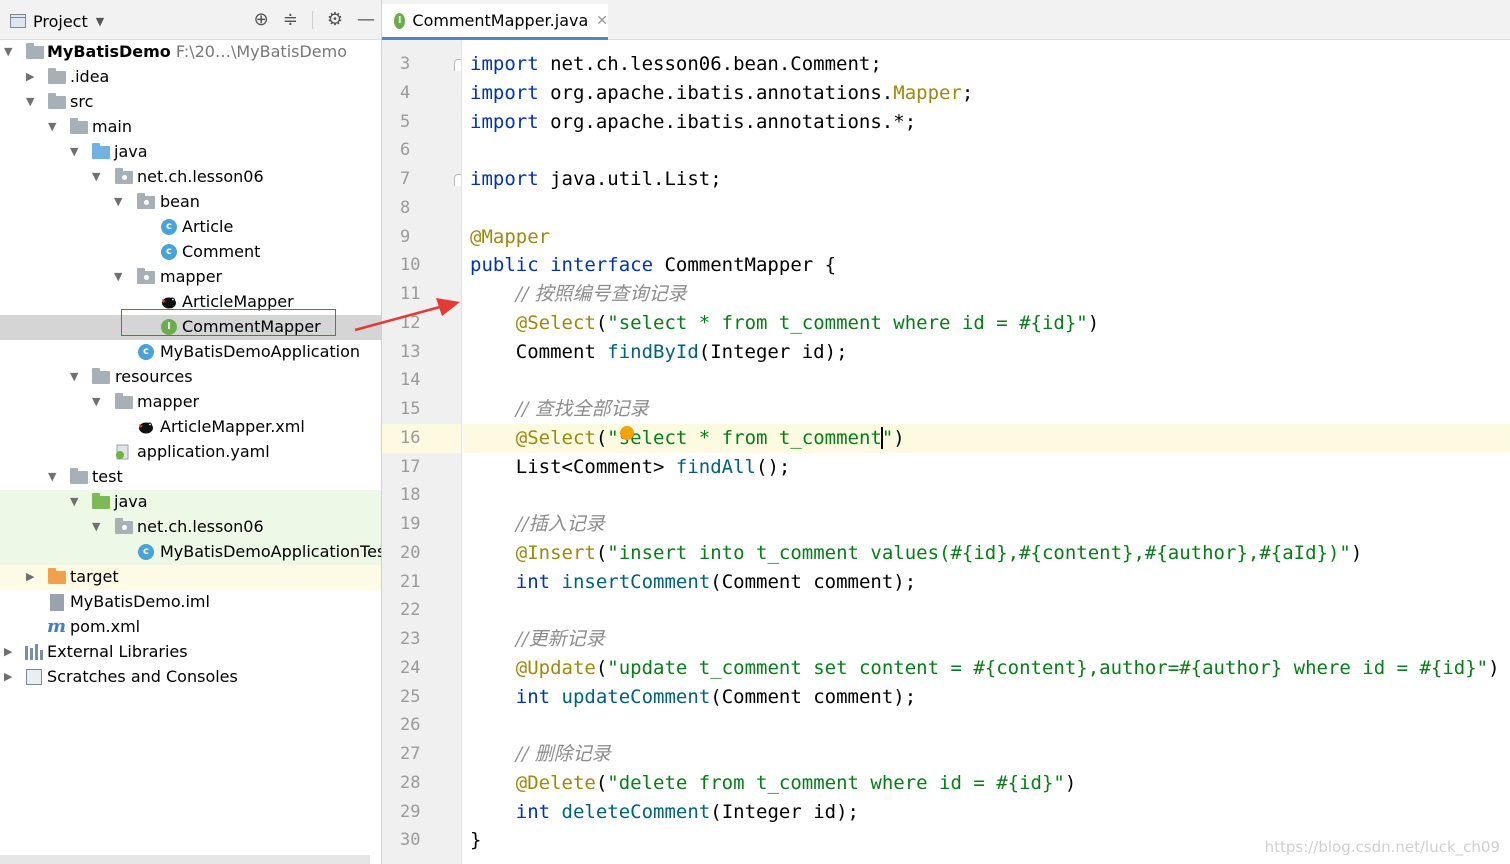 The width and height of the screenshot is (1510, 864). Describe the element at coordinates (410, 811) in the screenshot. I see `line-number: 29` at that location.